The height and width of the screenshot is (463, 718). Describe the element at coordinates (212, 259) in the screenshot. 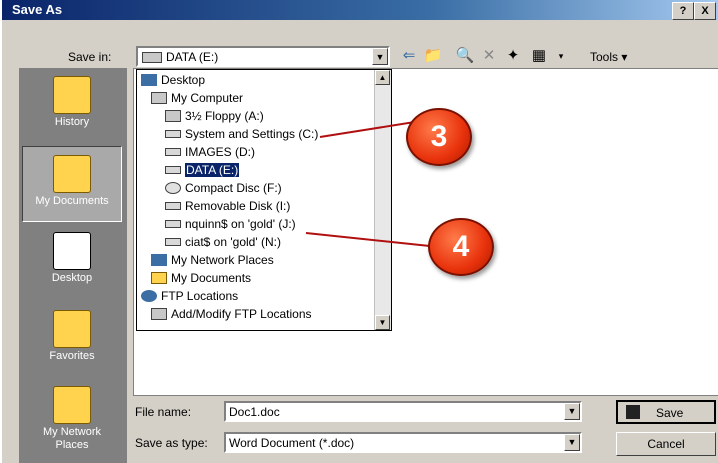

I see `list-item: My Network Places` at that location.